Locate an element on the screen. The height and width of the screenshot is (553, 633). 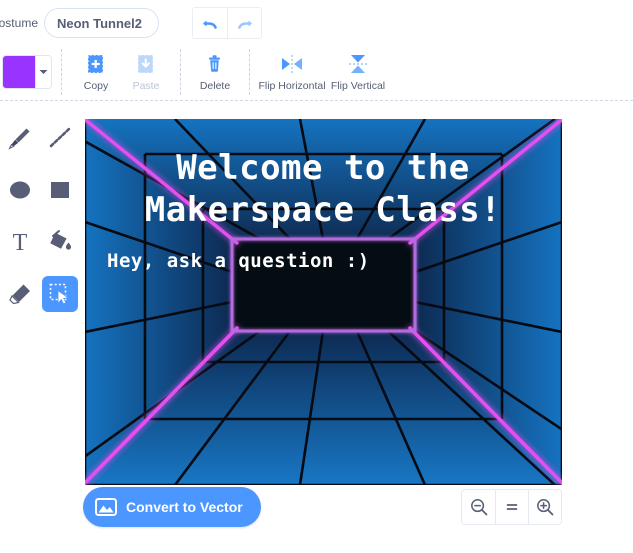
tool-fill is located at coordinates (60, 242).